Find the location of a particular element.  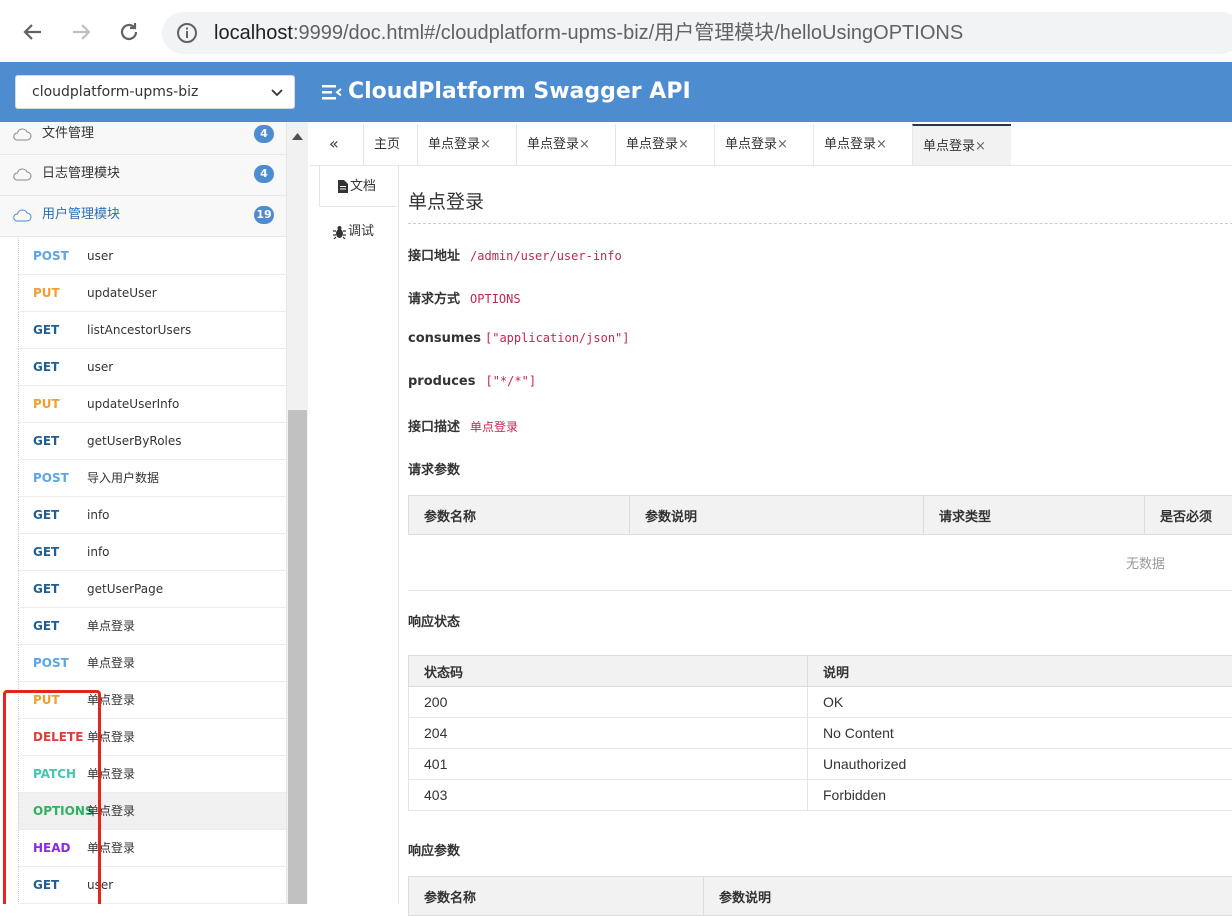

info-icon is located at coordinates (187, 33).